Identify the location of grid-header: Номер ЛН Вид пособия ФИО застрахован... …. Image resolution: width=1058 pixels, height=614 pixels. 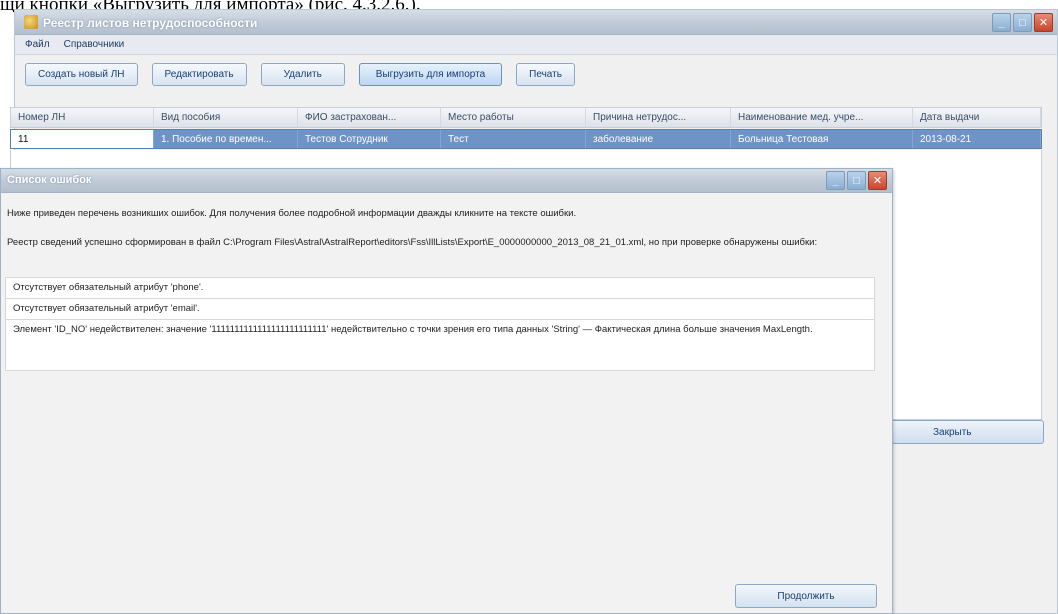
(526, 117).